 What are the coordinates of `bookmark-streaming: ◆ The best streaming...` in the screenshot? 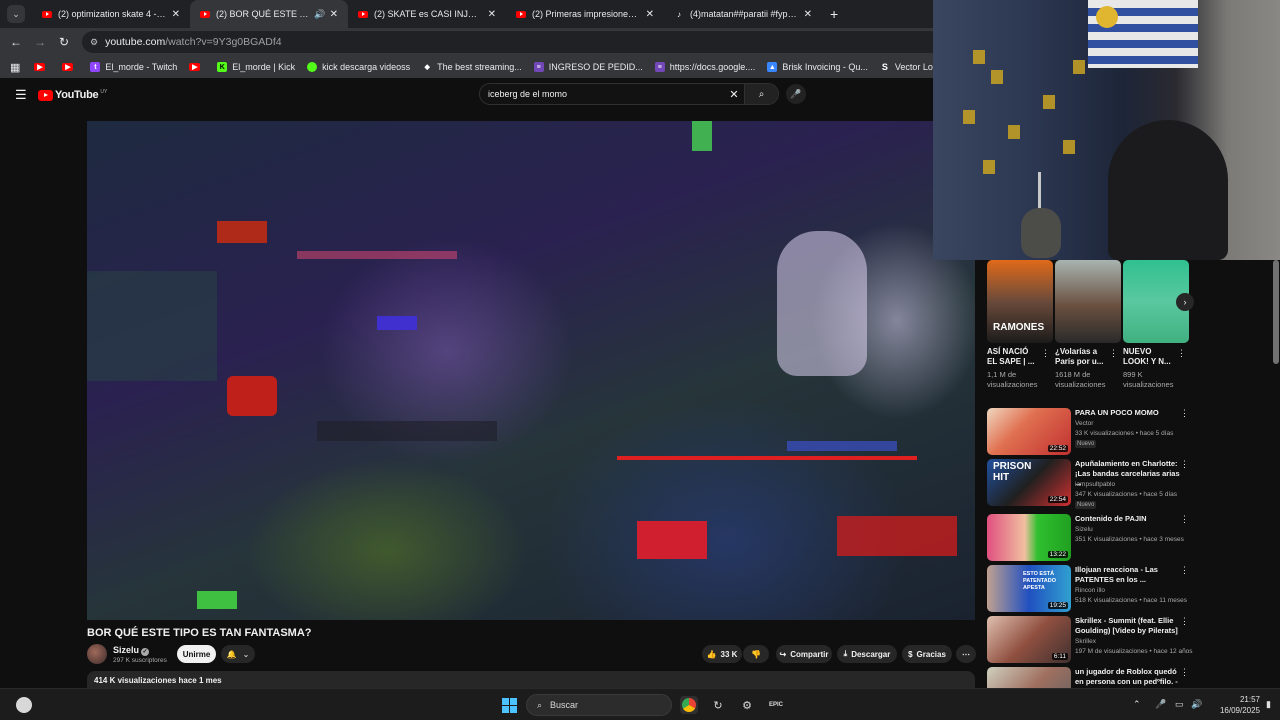 It's located at (471, 67).